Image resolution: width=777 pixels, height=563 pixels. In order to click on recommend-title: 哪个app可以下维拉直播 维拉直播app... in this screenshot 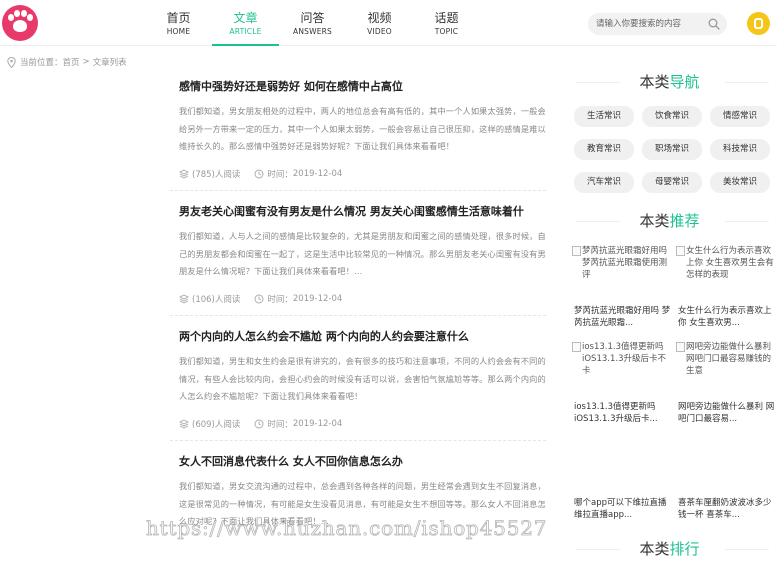, I will do `click(620, 509)`.